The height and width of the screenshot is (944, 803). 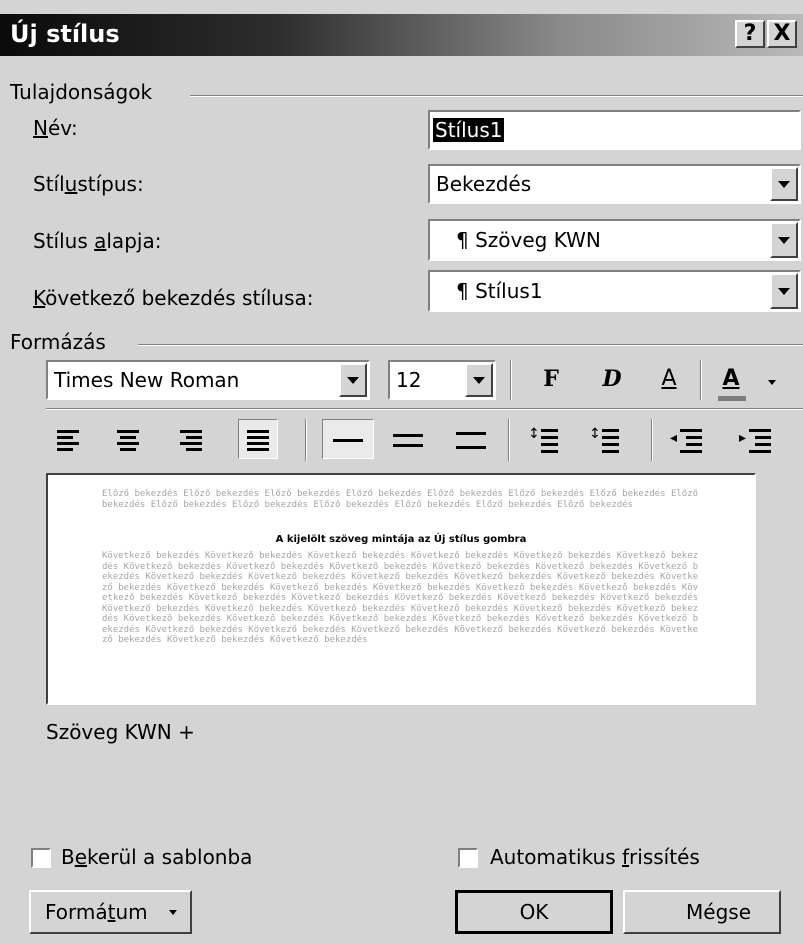 What do you see at coordinates (81, 857) in the screenshot?
I see `add-to-template-label-accel: e` at bounding box center [81, 857].